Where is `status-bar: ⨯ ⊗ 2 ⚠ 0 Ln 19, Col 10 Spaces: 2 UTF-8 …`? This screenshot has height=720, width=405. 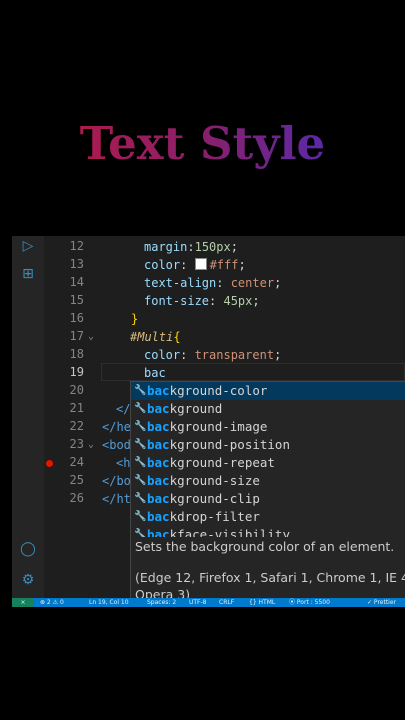 status-bar: ⨯ ⊗ 2 ⚠ 0 Ln 19, Col 10 Spaces: 2 UTF-8 … is located at coordinates (208, 602).